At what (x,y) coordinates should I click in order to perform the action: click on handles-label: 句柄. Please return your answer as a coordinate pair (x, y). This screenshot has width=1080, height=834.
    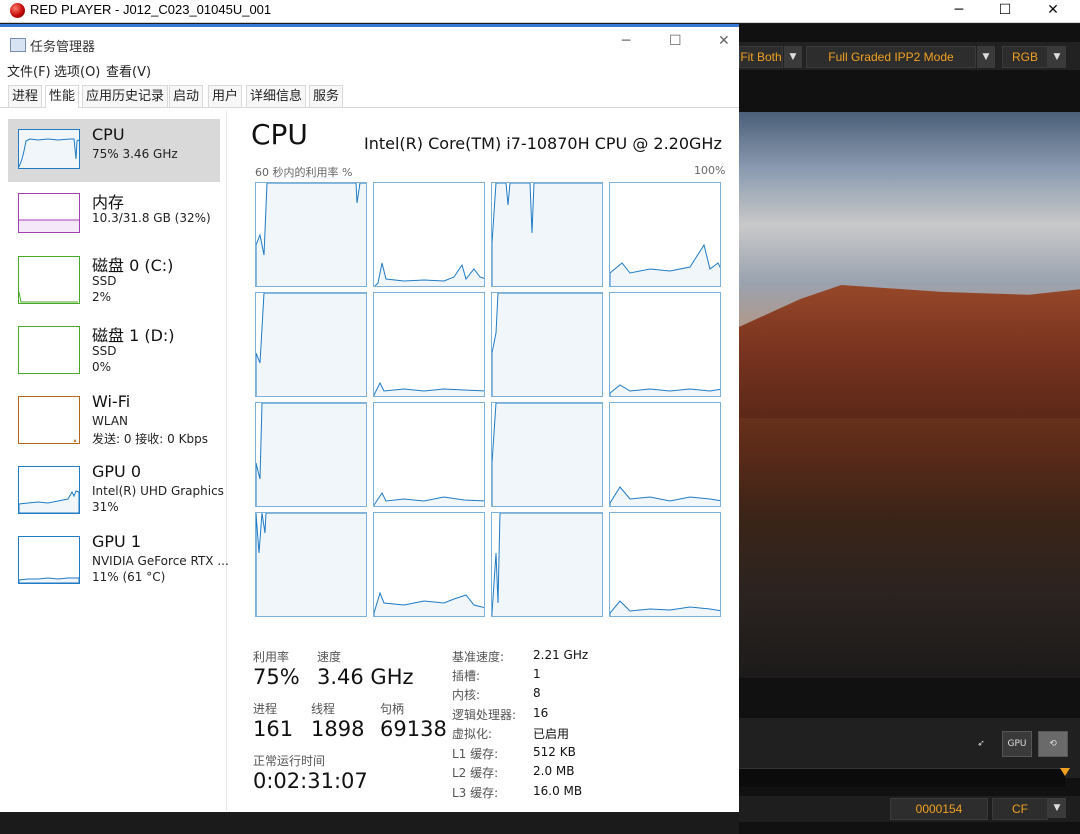
    Looking at the image, I should click on (392, 709).